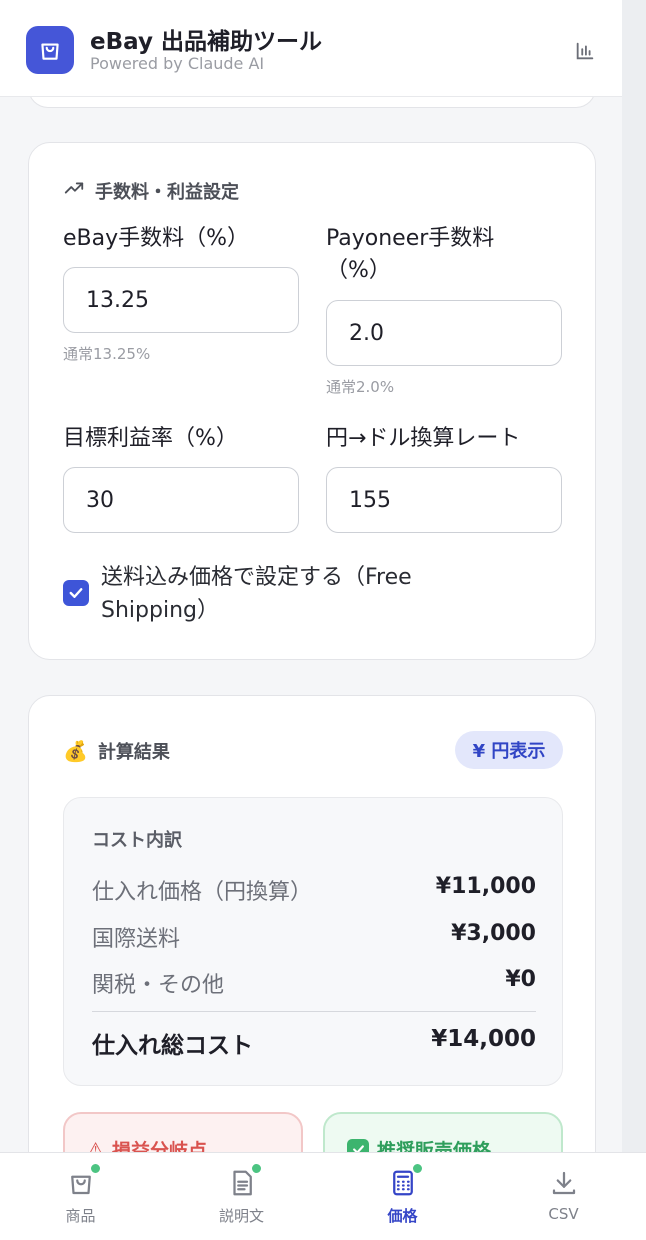  Describe the element at coordinates (202, 892) in the screenshot. I see `cost-row-label: 仕入れ価格（円換算）` at that location.